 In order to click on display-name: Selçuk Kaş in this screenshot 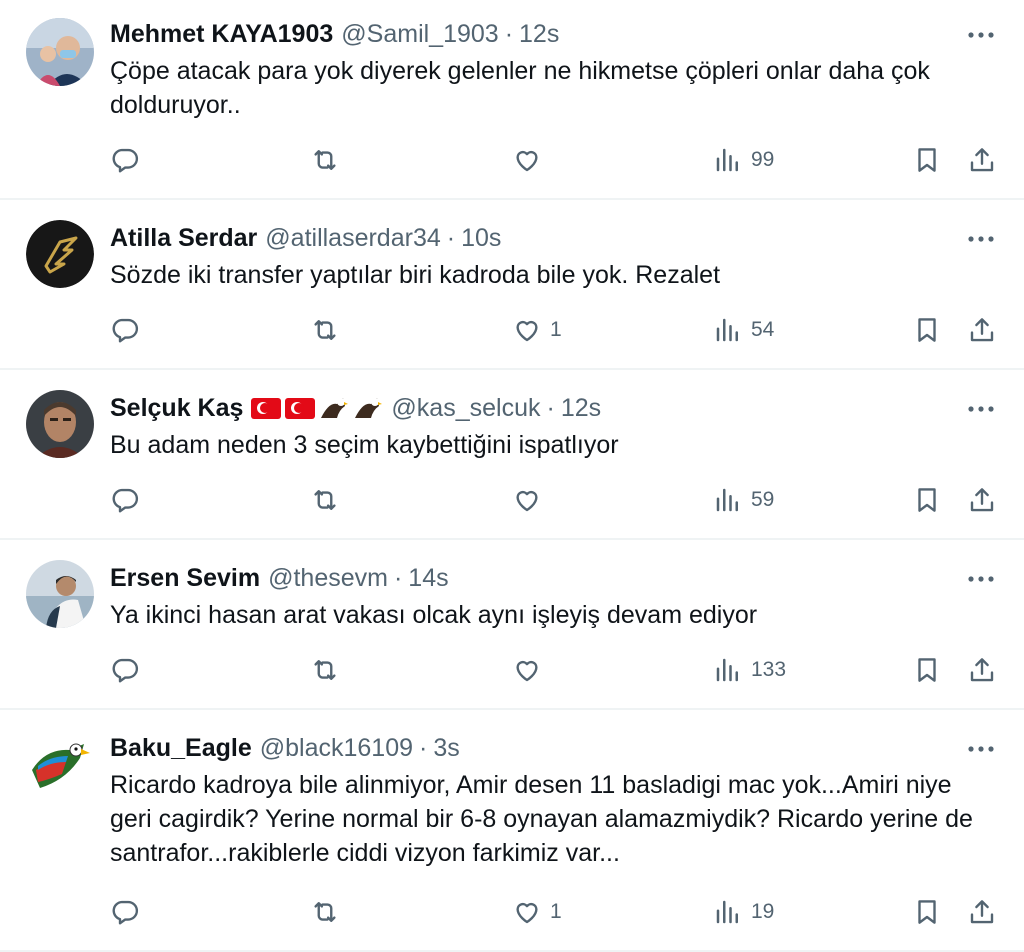, I will do `click(176, 408)`.